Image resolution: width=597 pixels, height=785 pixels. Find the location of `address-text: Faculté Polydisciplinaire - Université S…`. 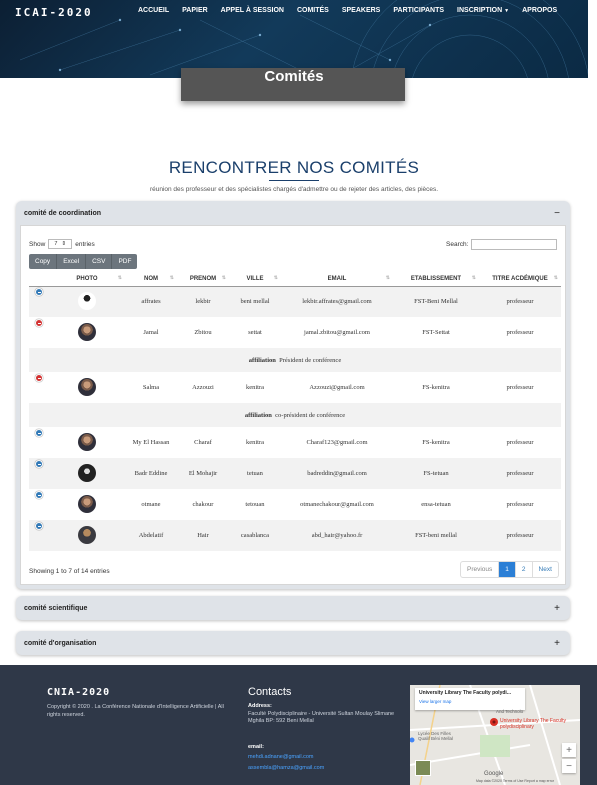

address-text: Faculté Polydisciplinaire - Université S… is located at coordinates (321, 717).